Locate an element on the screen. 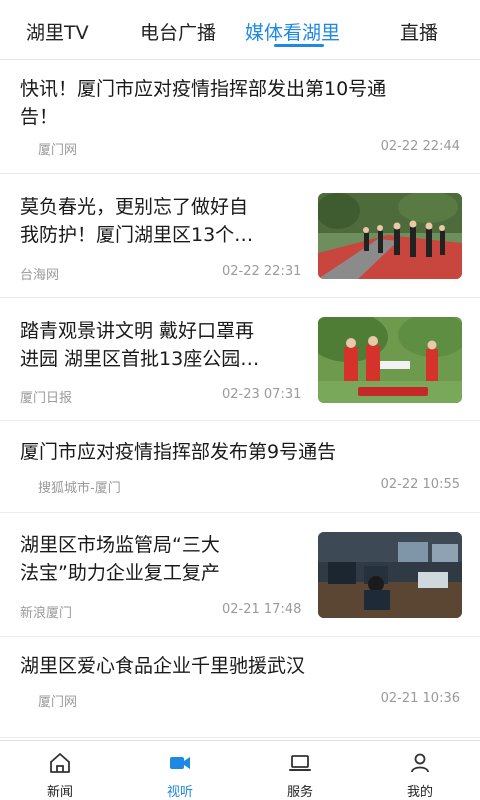 This screenshot has height=800, width=480. tab-media: 媒体看湖里 is located at coordinates (292, 31).